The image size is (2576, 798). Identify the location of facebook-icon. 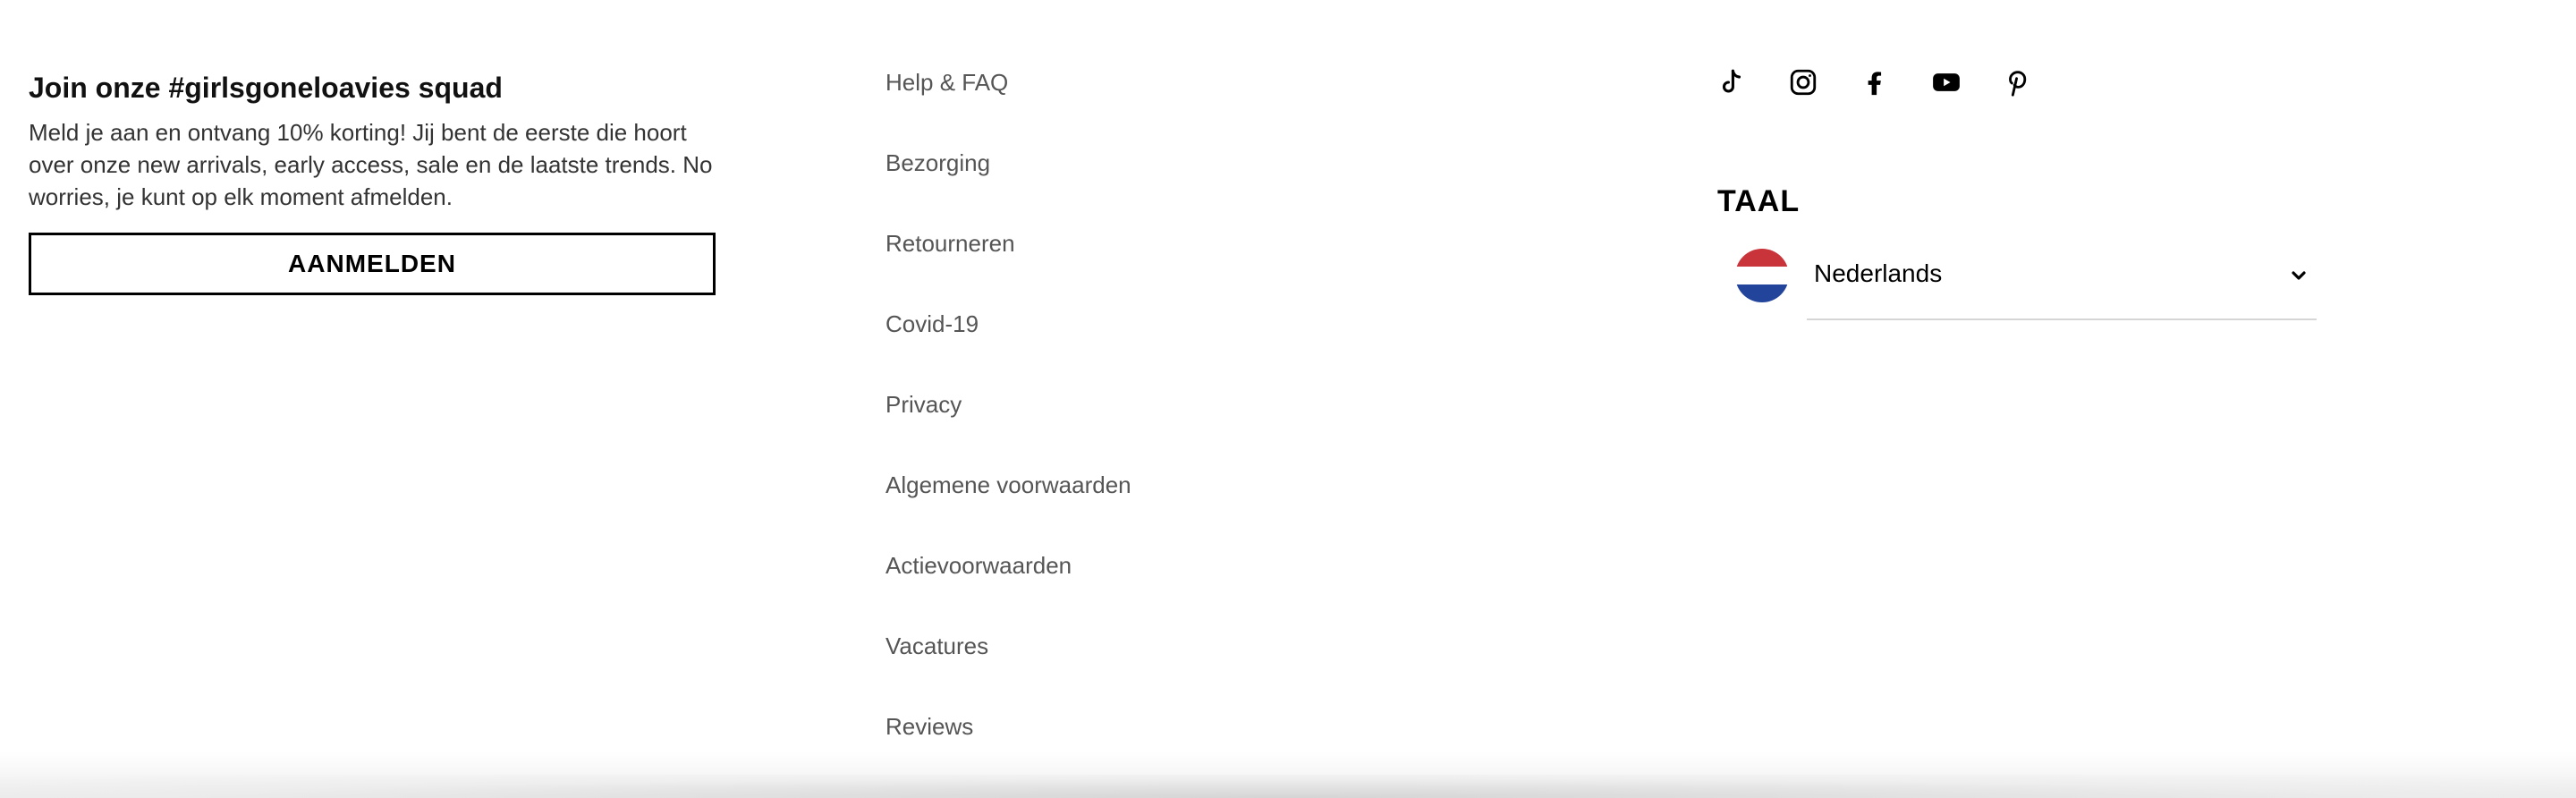
(1875, 82).